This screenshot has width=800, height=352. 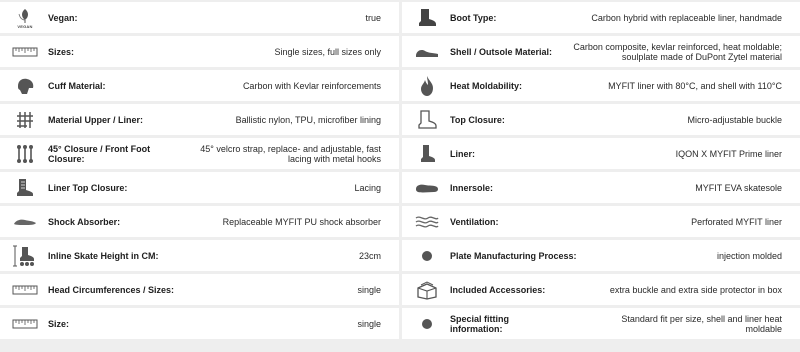 What do you see at coordinates (25, 154) in the screenshot?
I see `straps-icon` at bounding box center [25, 154].